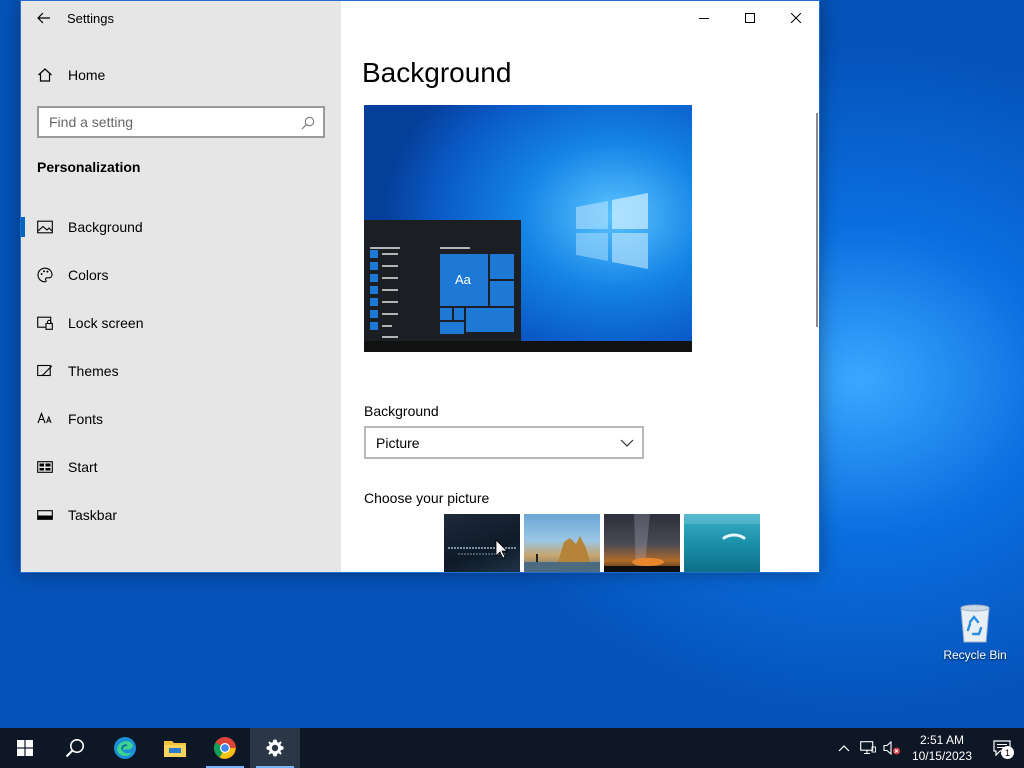 Image resolution: width=1024 pixels, height=768 pixels. Describe the element at coordinates (642, 543) in the screenshot. I see `thumbnail-milky-way` at that location.